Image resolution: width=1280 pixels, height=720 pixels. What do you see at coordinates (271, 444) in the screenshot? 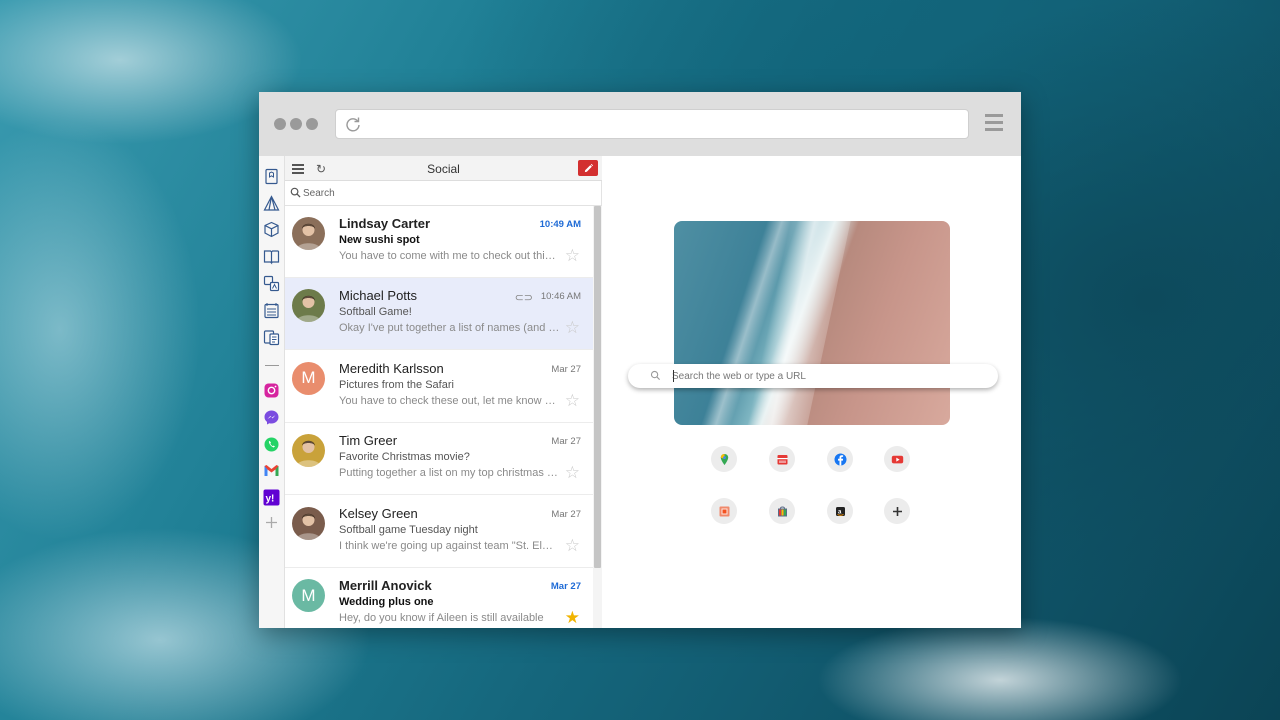
I see `whatsapp-icon` at bounding box center [271, 444].